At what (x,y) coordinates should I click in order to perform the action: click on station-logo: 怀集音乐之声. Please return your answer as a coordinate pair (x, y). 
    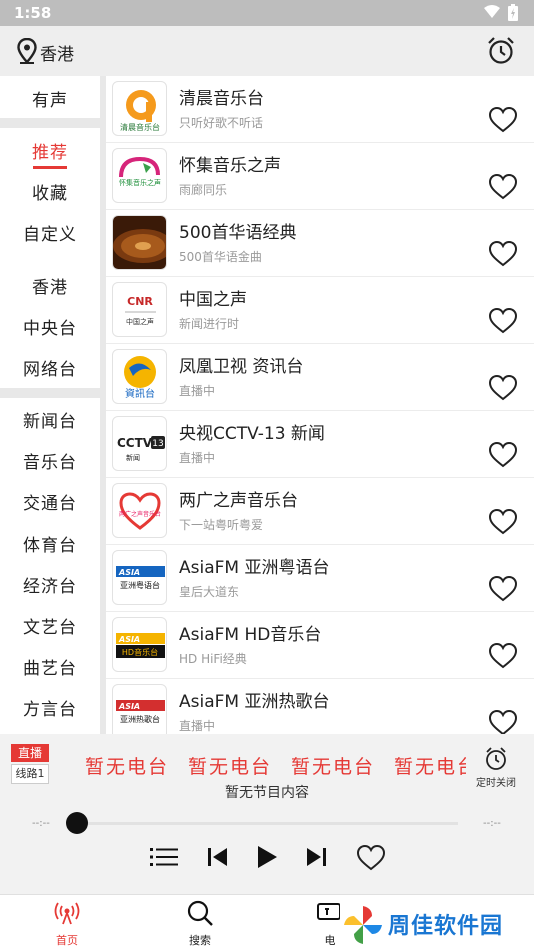
    Looking at the image, I should click on (139, 175).